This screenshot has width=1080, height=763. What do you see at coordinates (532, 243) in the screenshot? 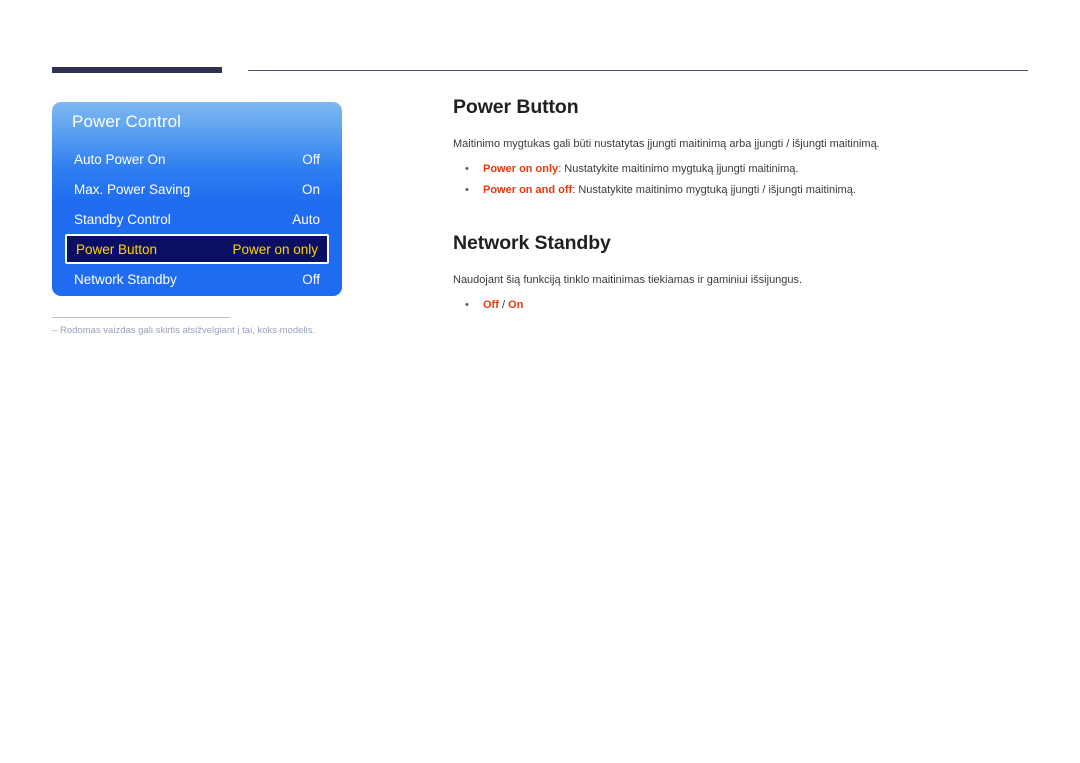
I see `section-title-network-standby: Network Standby` at bounding box center [532, 243].